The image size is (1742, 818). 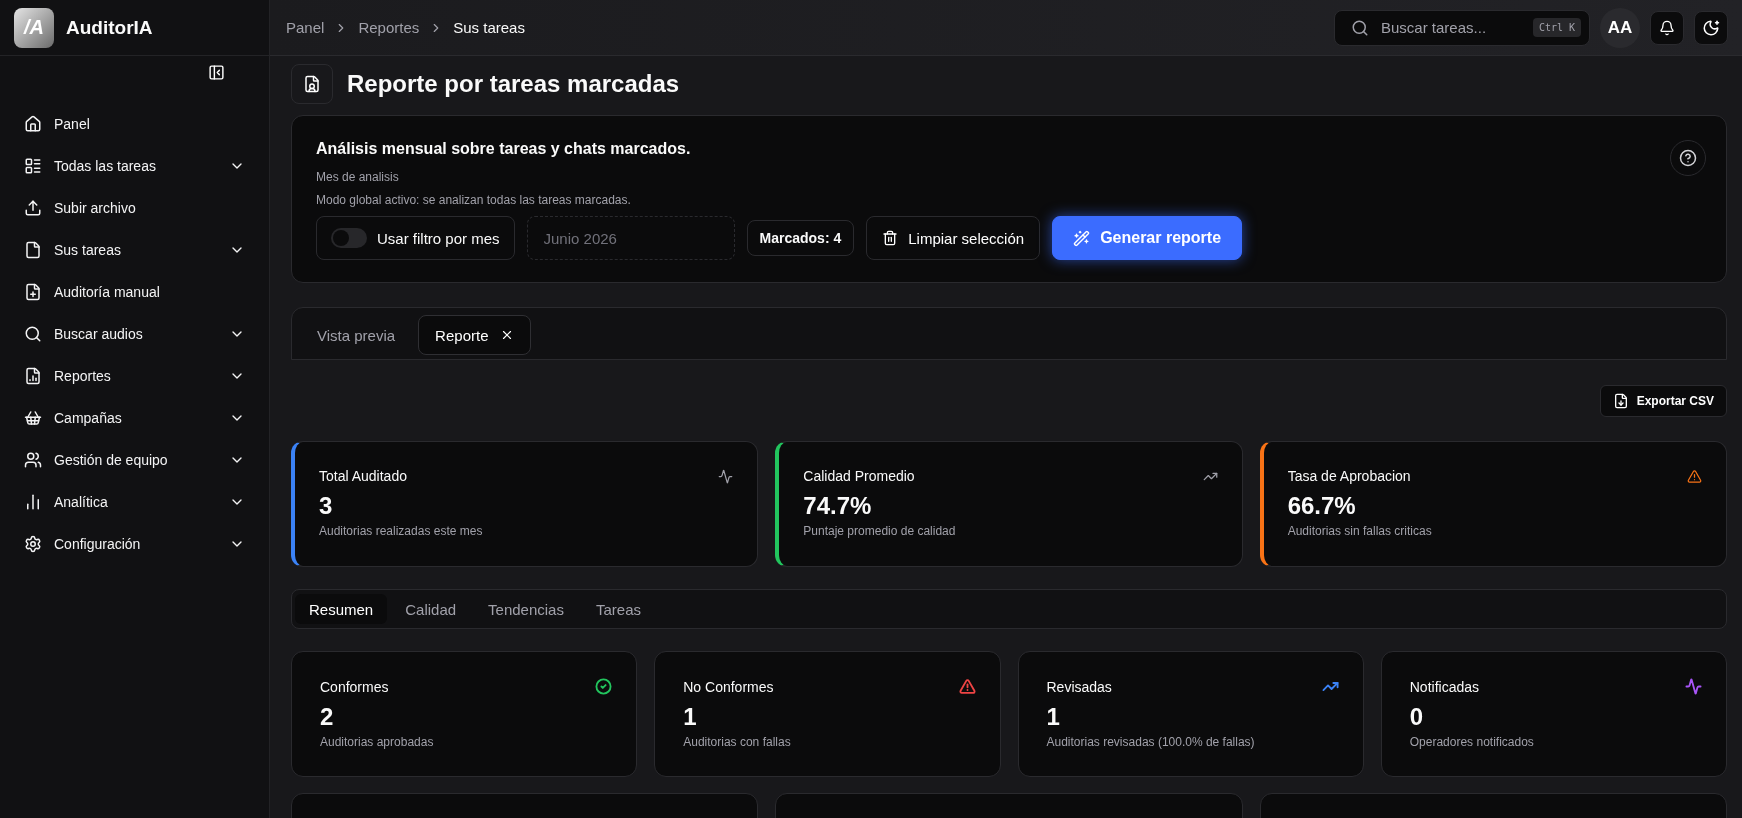 I want to click on trash-icon, so click(x=890, y=238).